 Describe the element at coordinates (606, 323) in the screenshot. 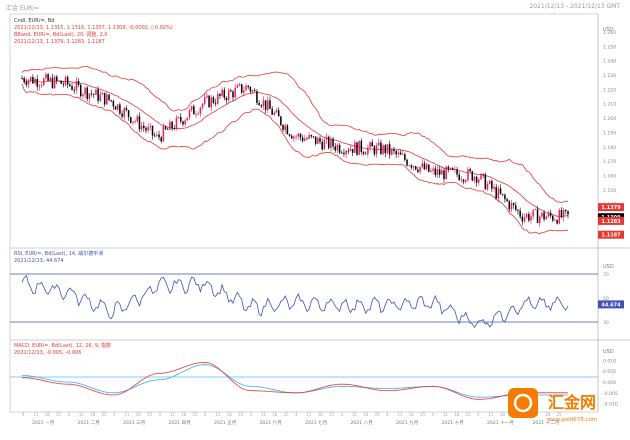

I see `rsi-tick-label: 30` at that location.